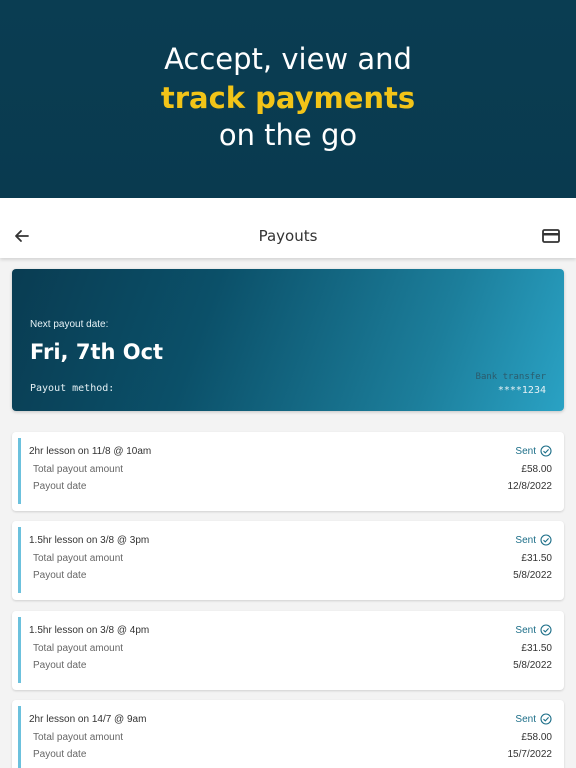  I want to click on promo-line-1: Accept, view and, so click(288, 59).